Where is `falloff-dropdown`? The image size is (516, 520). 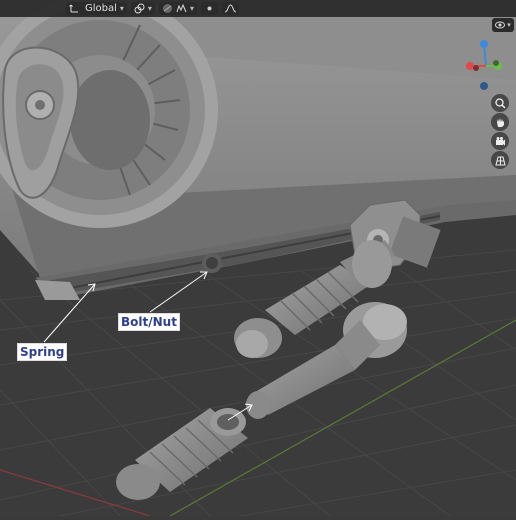
falloff-dropdown is located at coordinates (230, 8).